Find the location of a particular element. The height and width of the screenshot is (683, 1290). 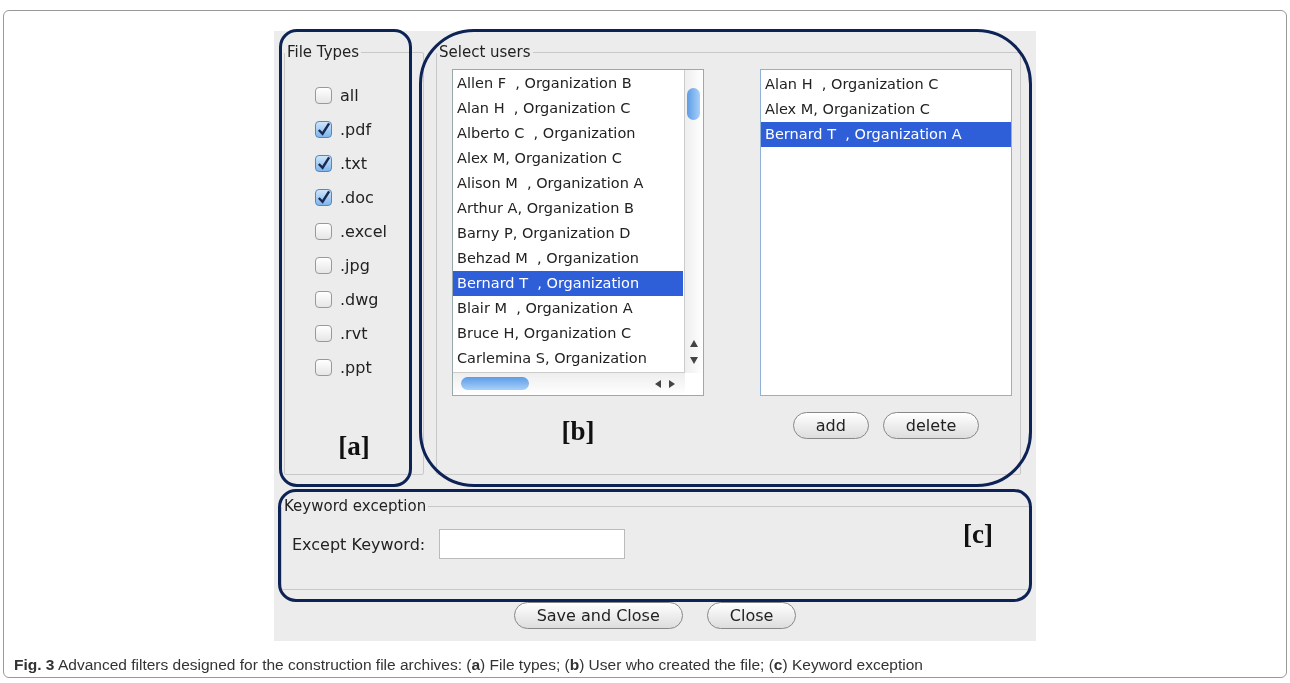

file-type-checkbox: .rvt is located at coordinates (351, 333).